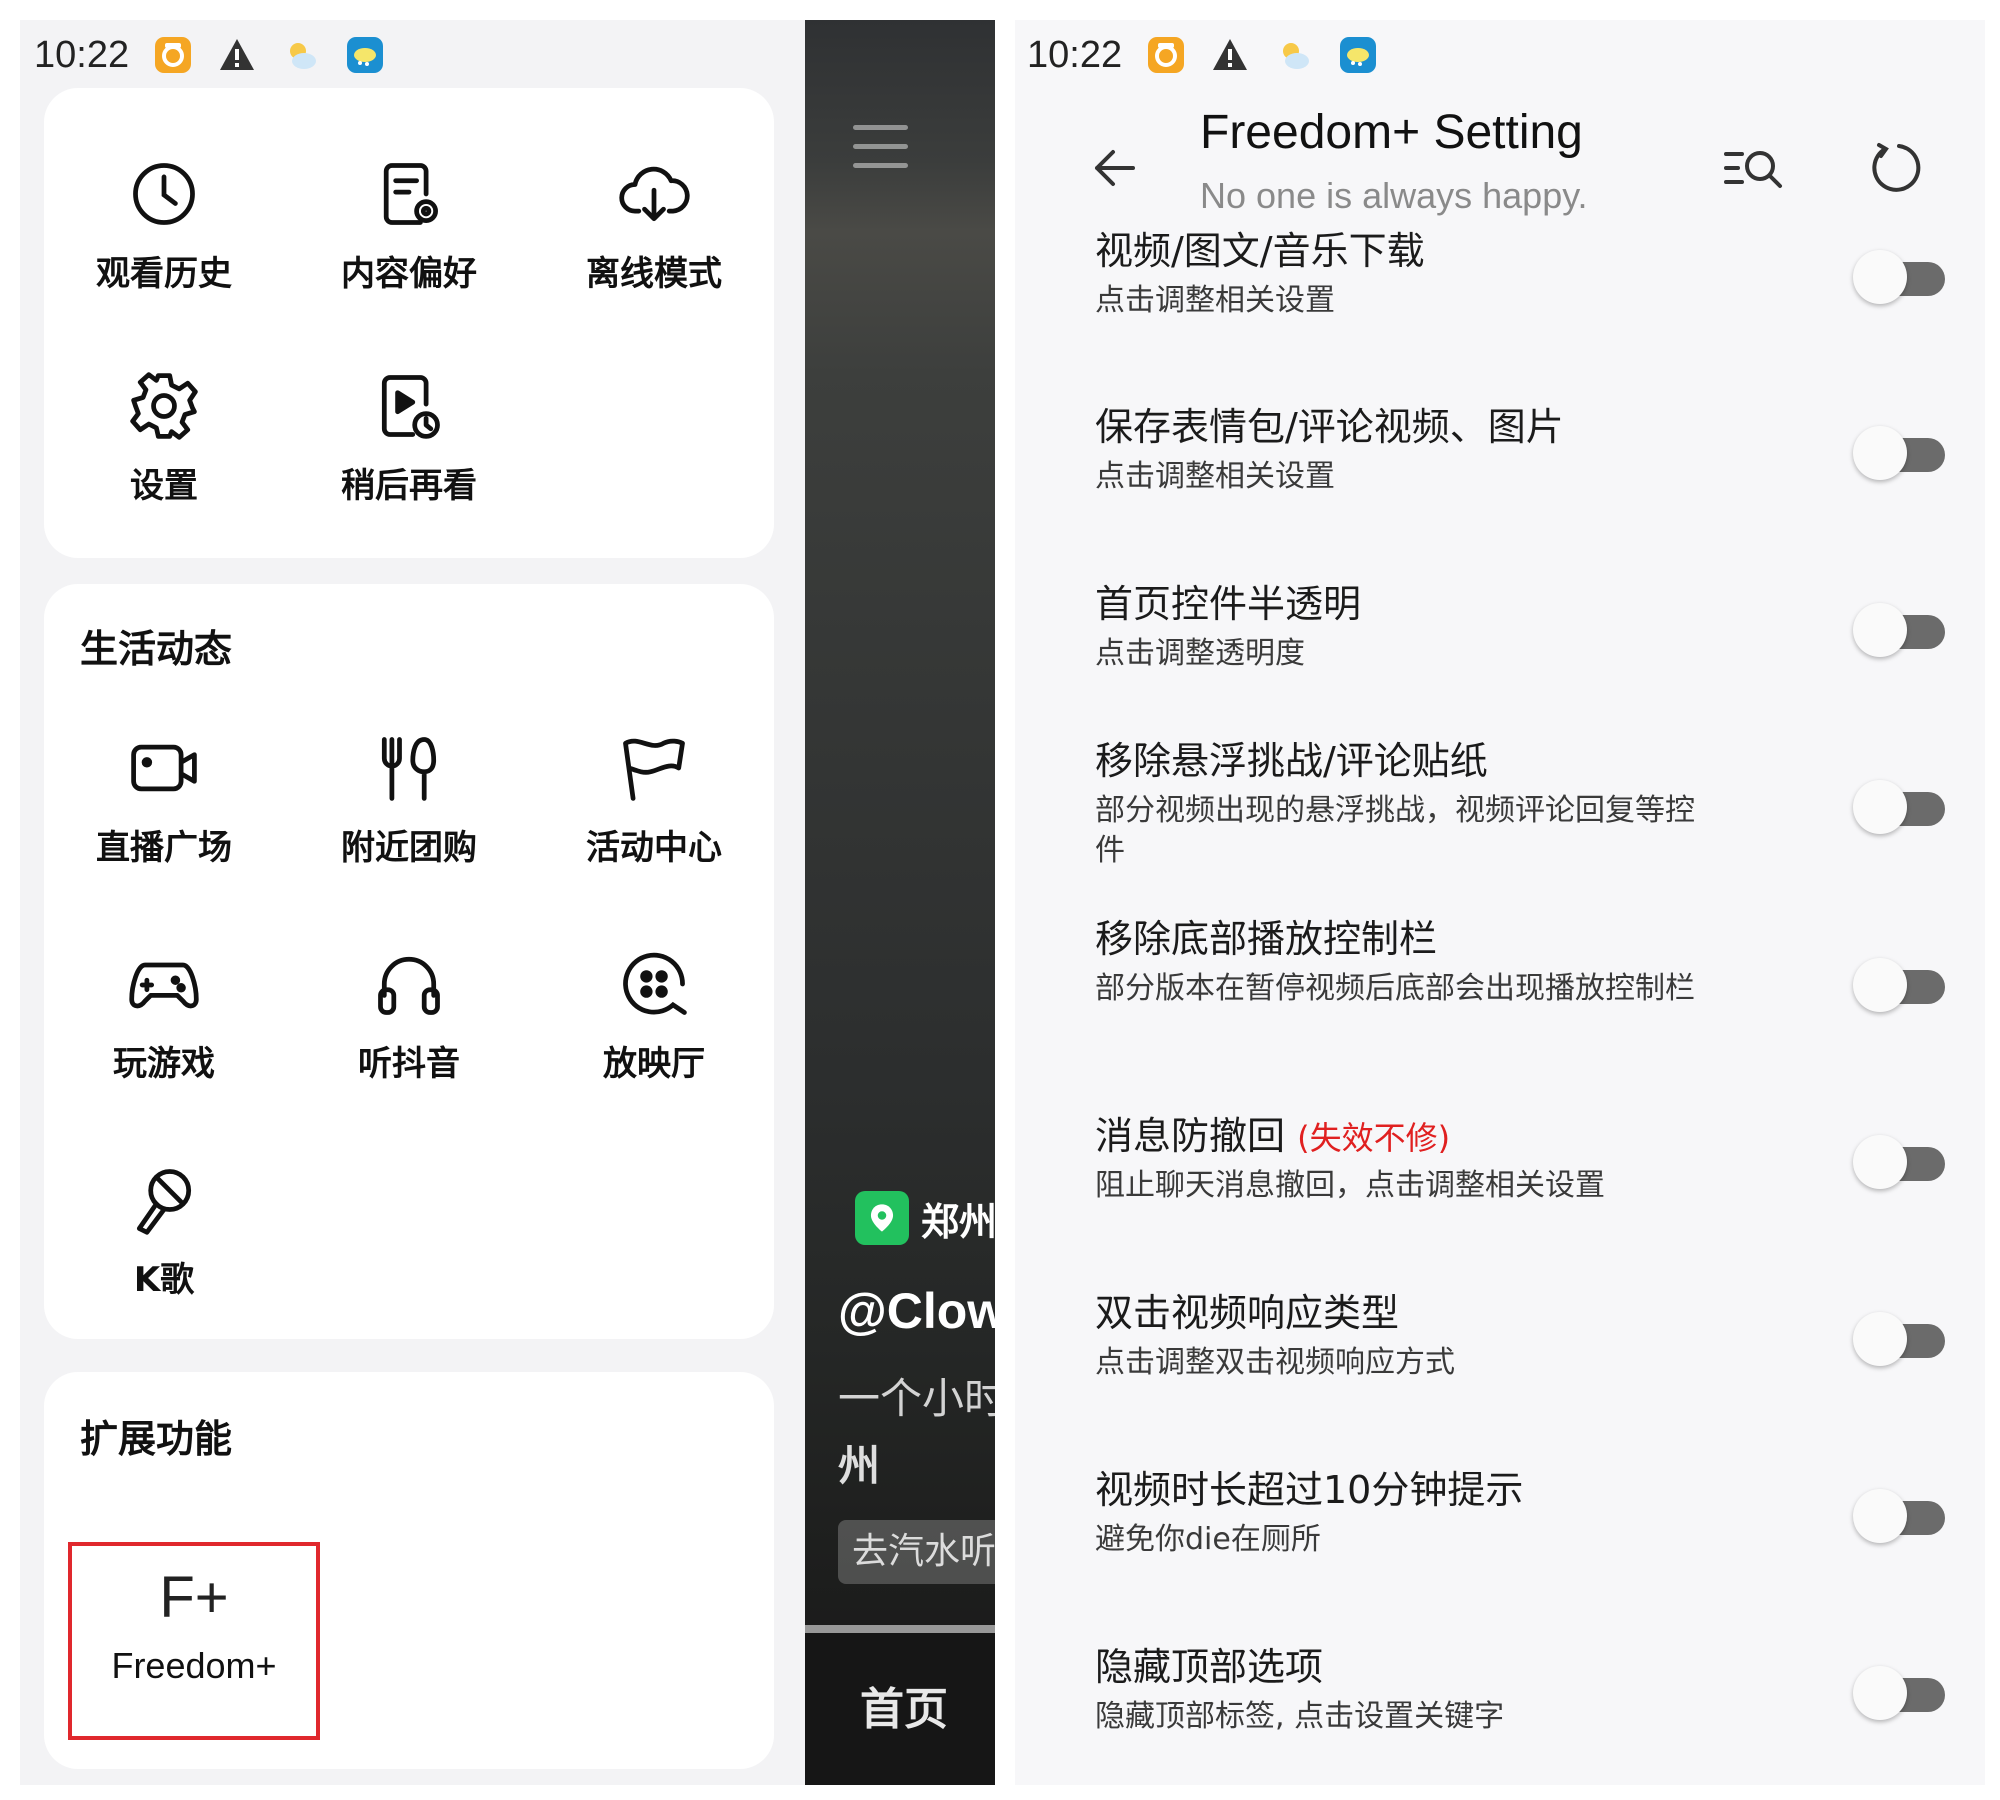 The image size is (2000, 1800). I want to click on setting-title: 视频/图文/音乐下载, so click(1260, 251).